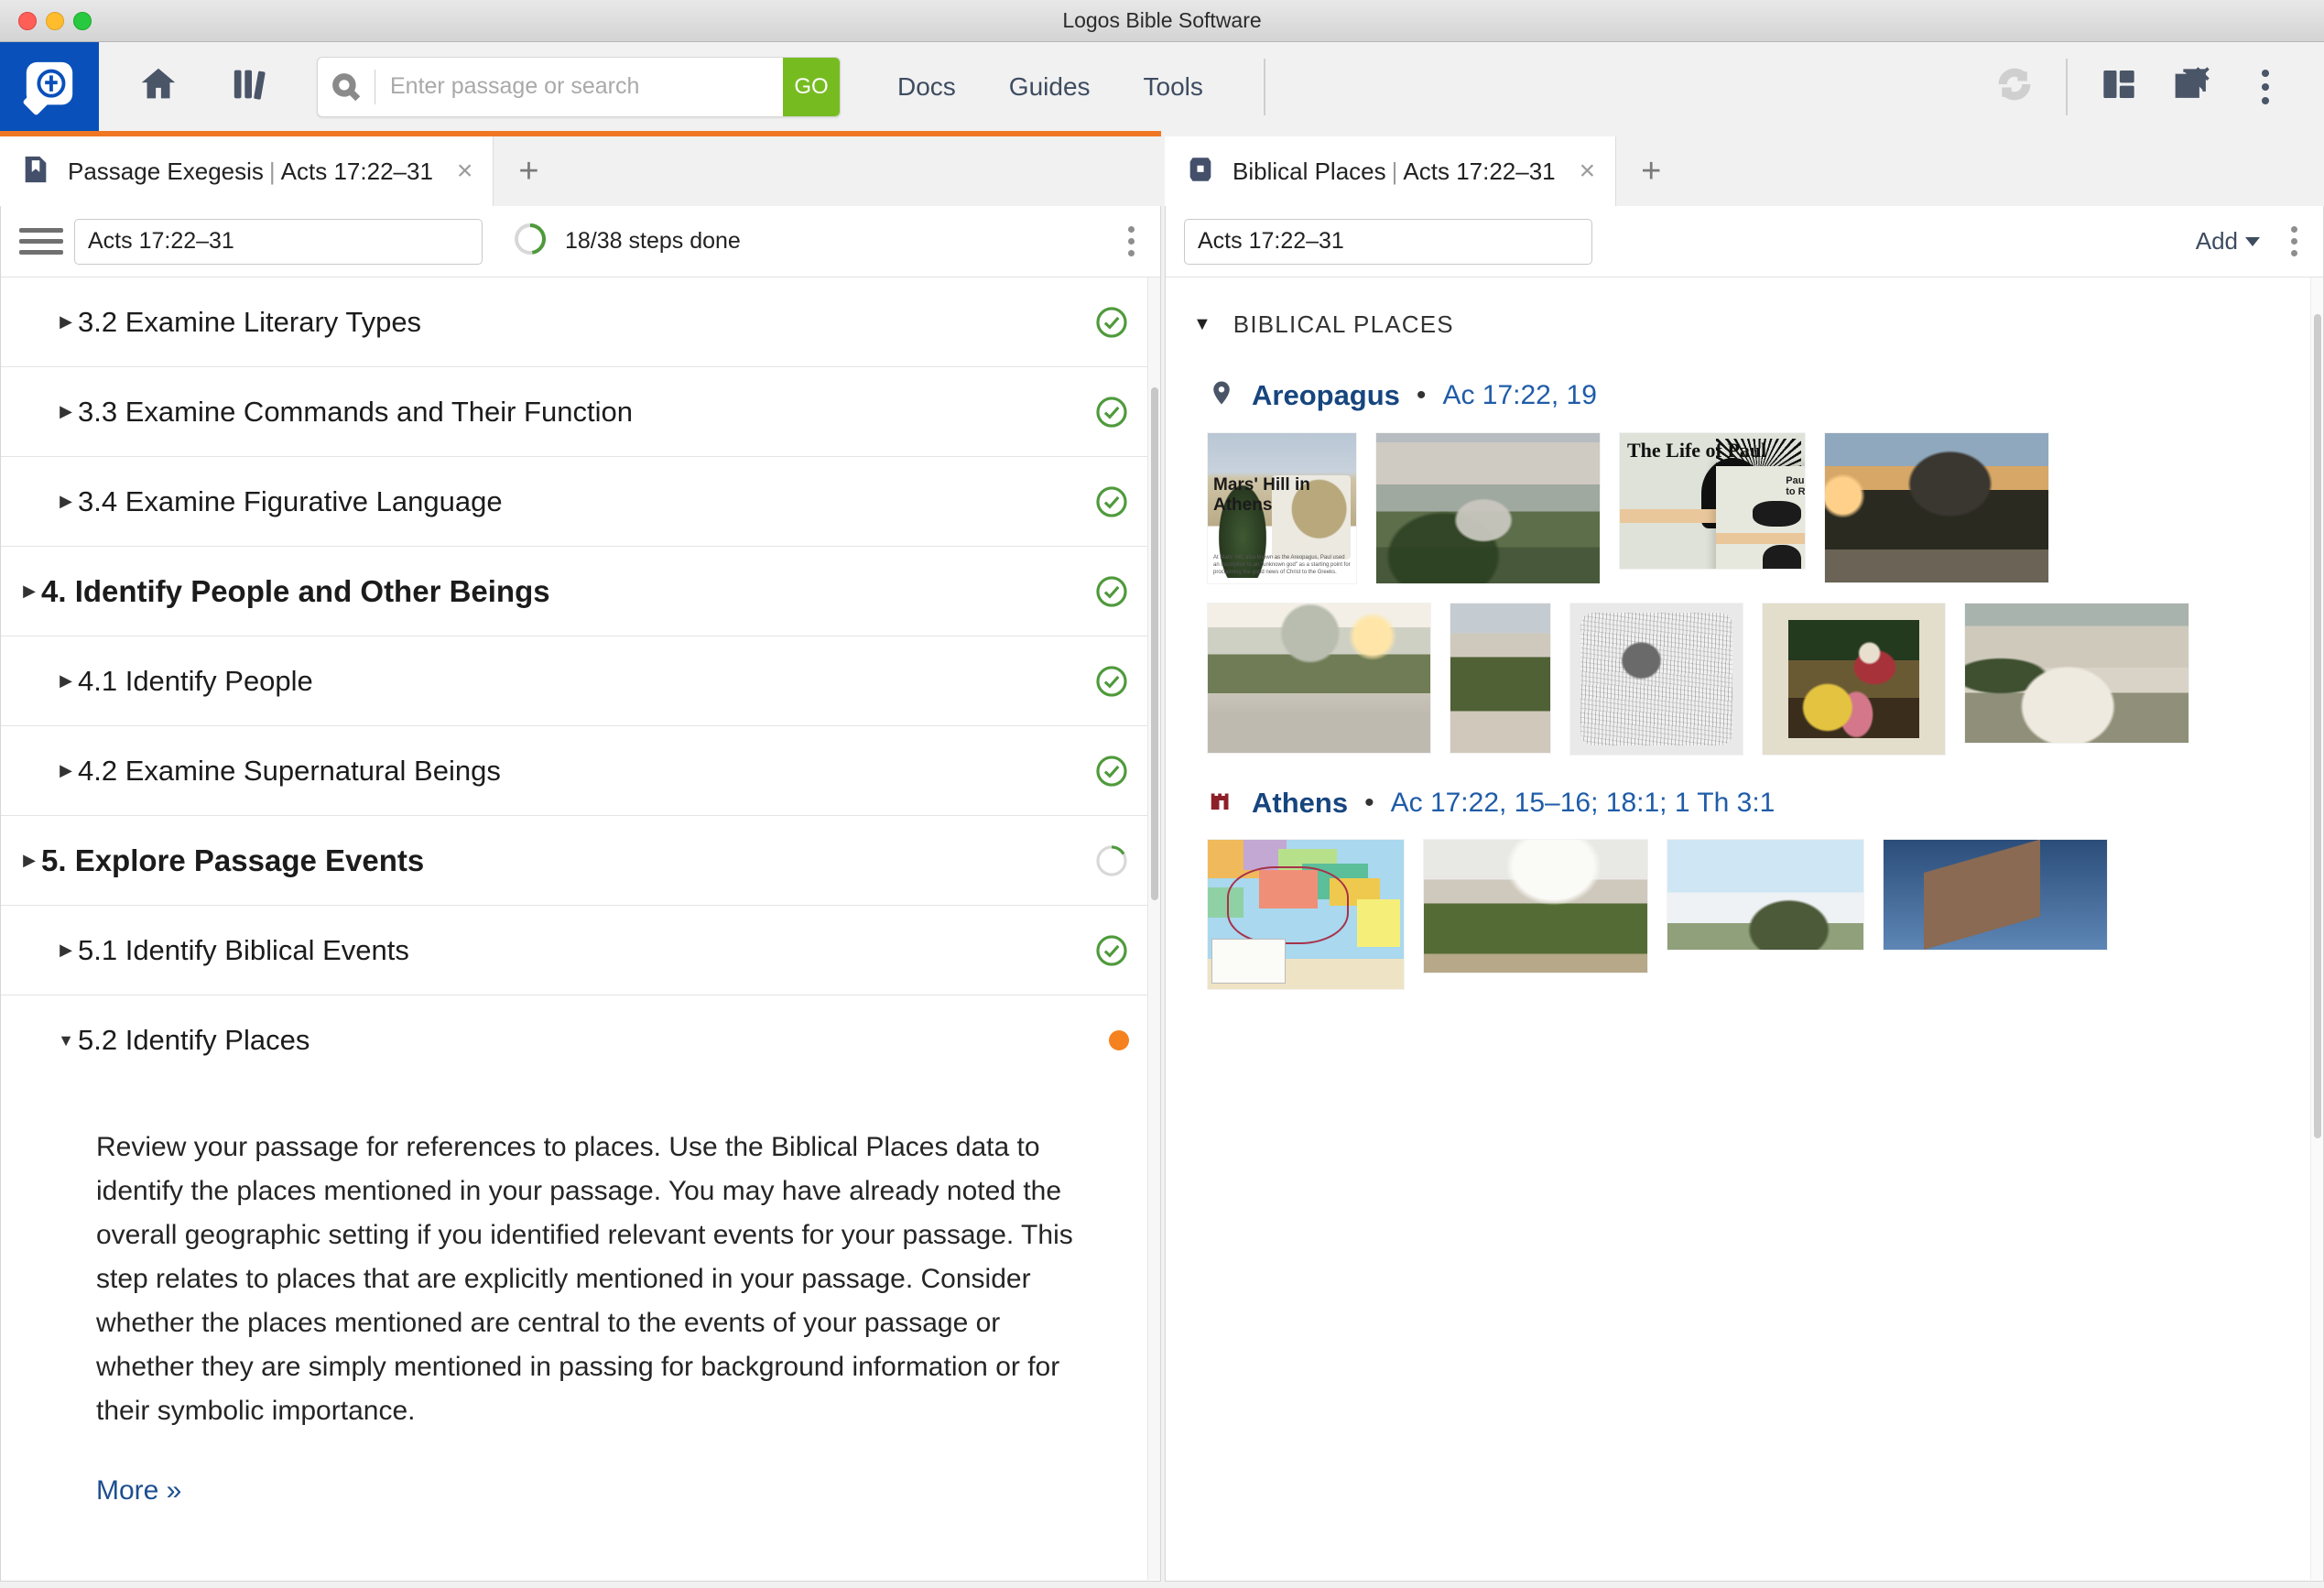 The height and width of the screenshot is (1588, 2324). Describe the element at coordinates (926, 87) in the screenshot. I see `menu-docs: Docs` at that location.